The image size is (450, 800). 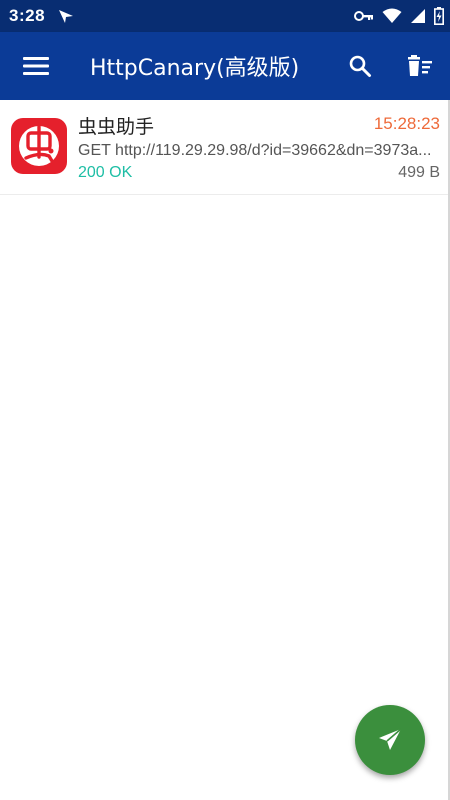 What do you see at coordinates (225, 16) in the screenshot?
I see `status-bar: 3:28` at bounding box center [225, 16].